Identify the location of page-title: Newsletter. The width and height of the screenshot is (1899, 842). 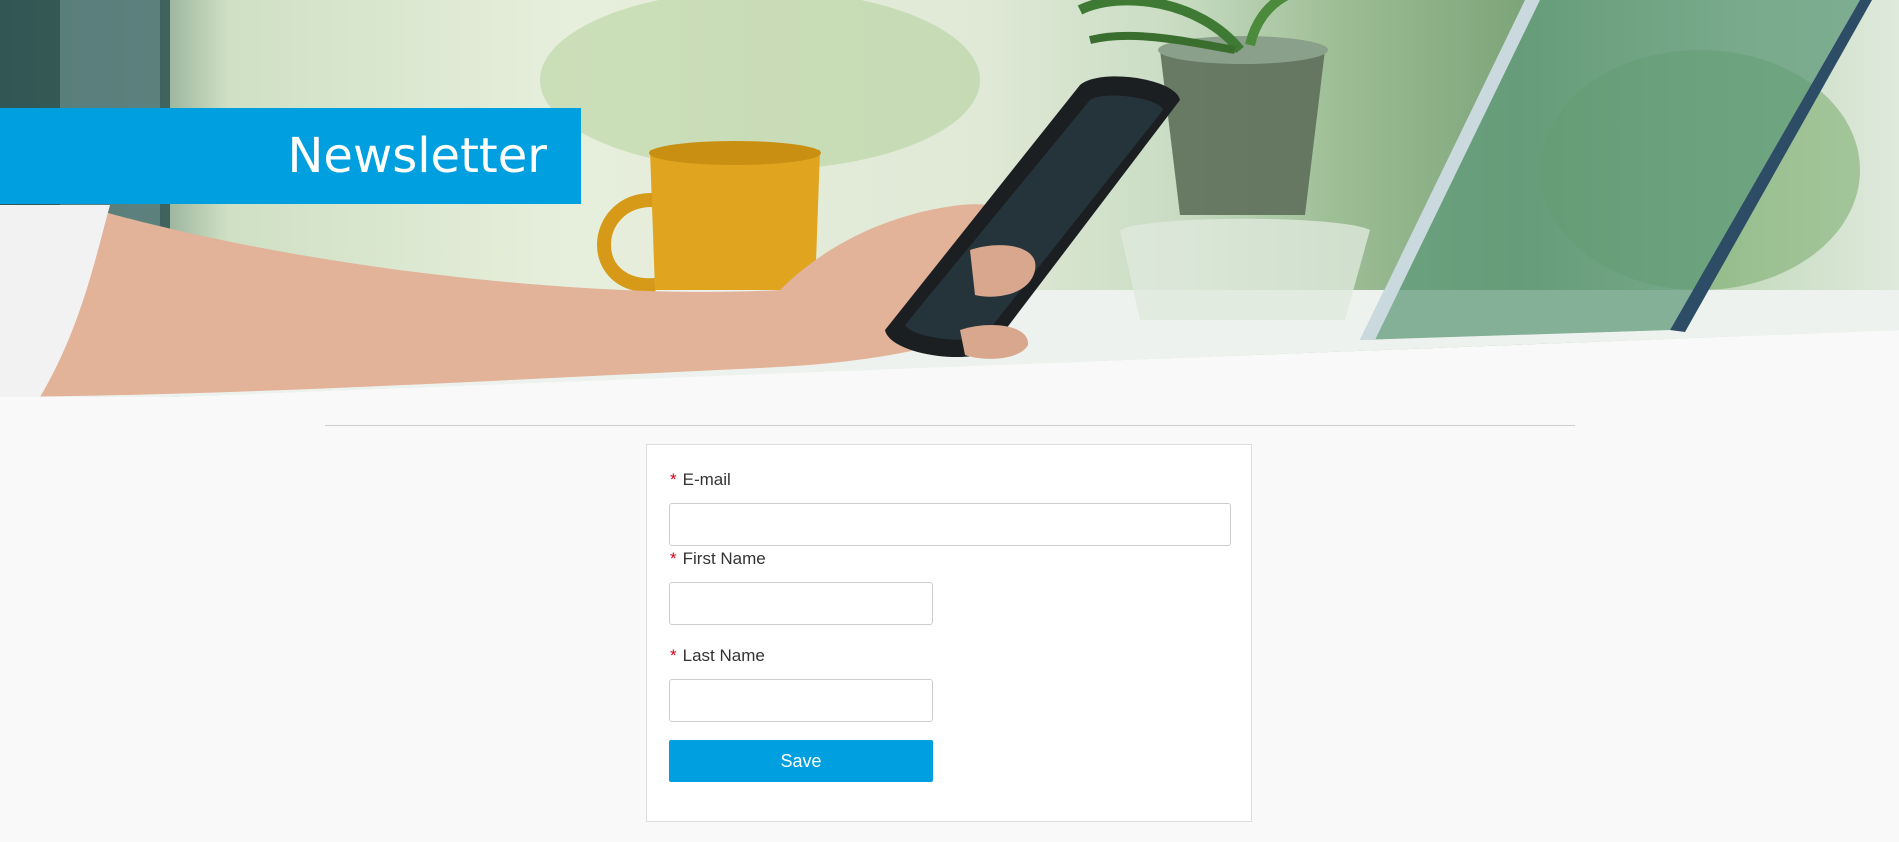
(417, 156).